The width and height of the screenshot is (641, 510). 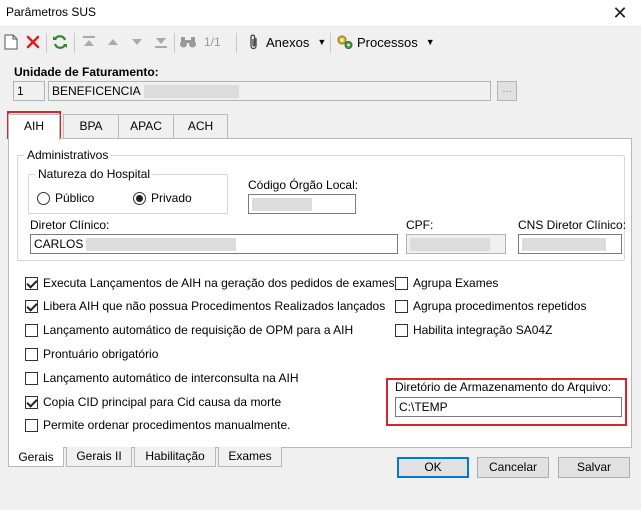 I want to click on tab-exames: Exames, so click(x=250, y=457).